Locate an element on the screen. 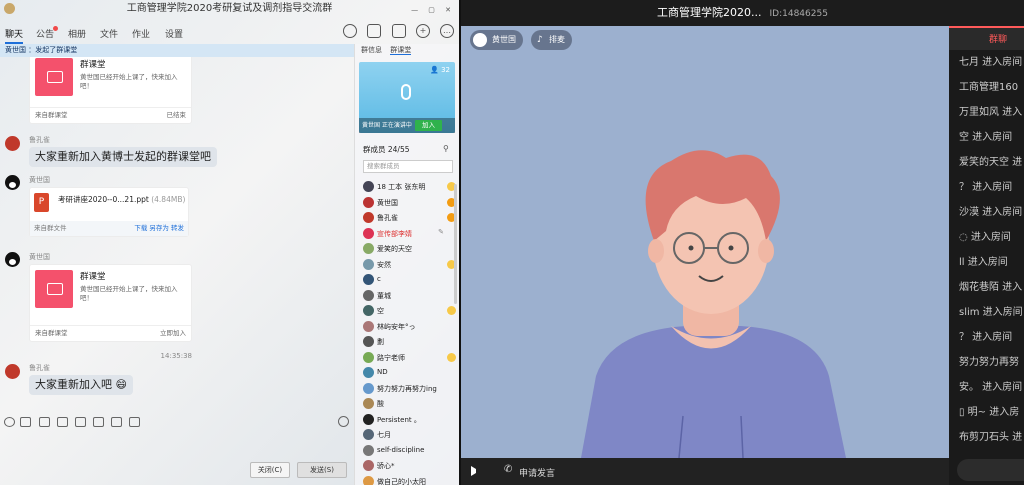  bell-icon is located at coordinates (116, 422).